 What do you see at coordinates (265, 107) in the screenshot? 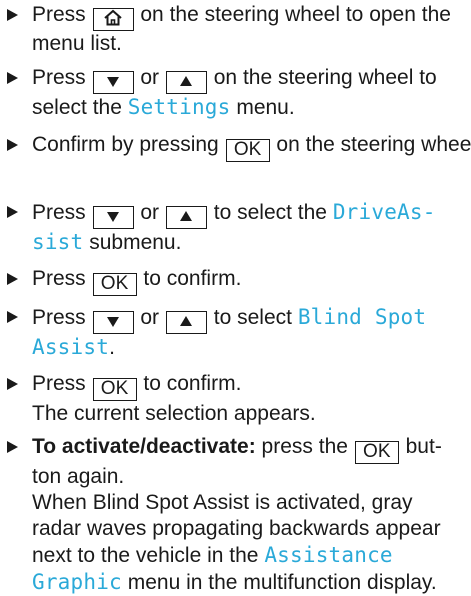
I see `step-2-post: menu.` at bounding box center [265, 107].